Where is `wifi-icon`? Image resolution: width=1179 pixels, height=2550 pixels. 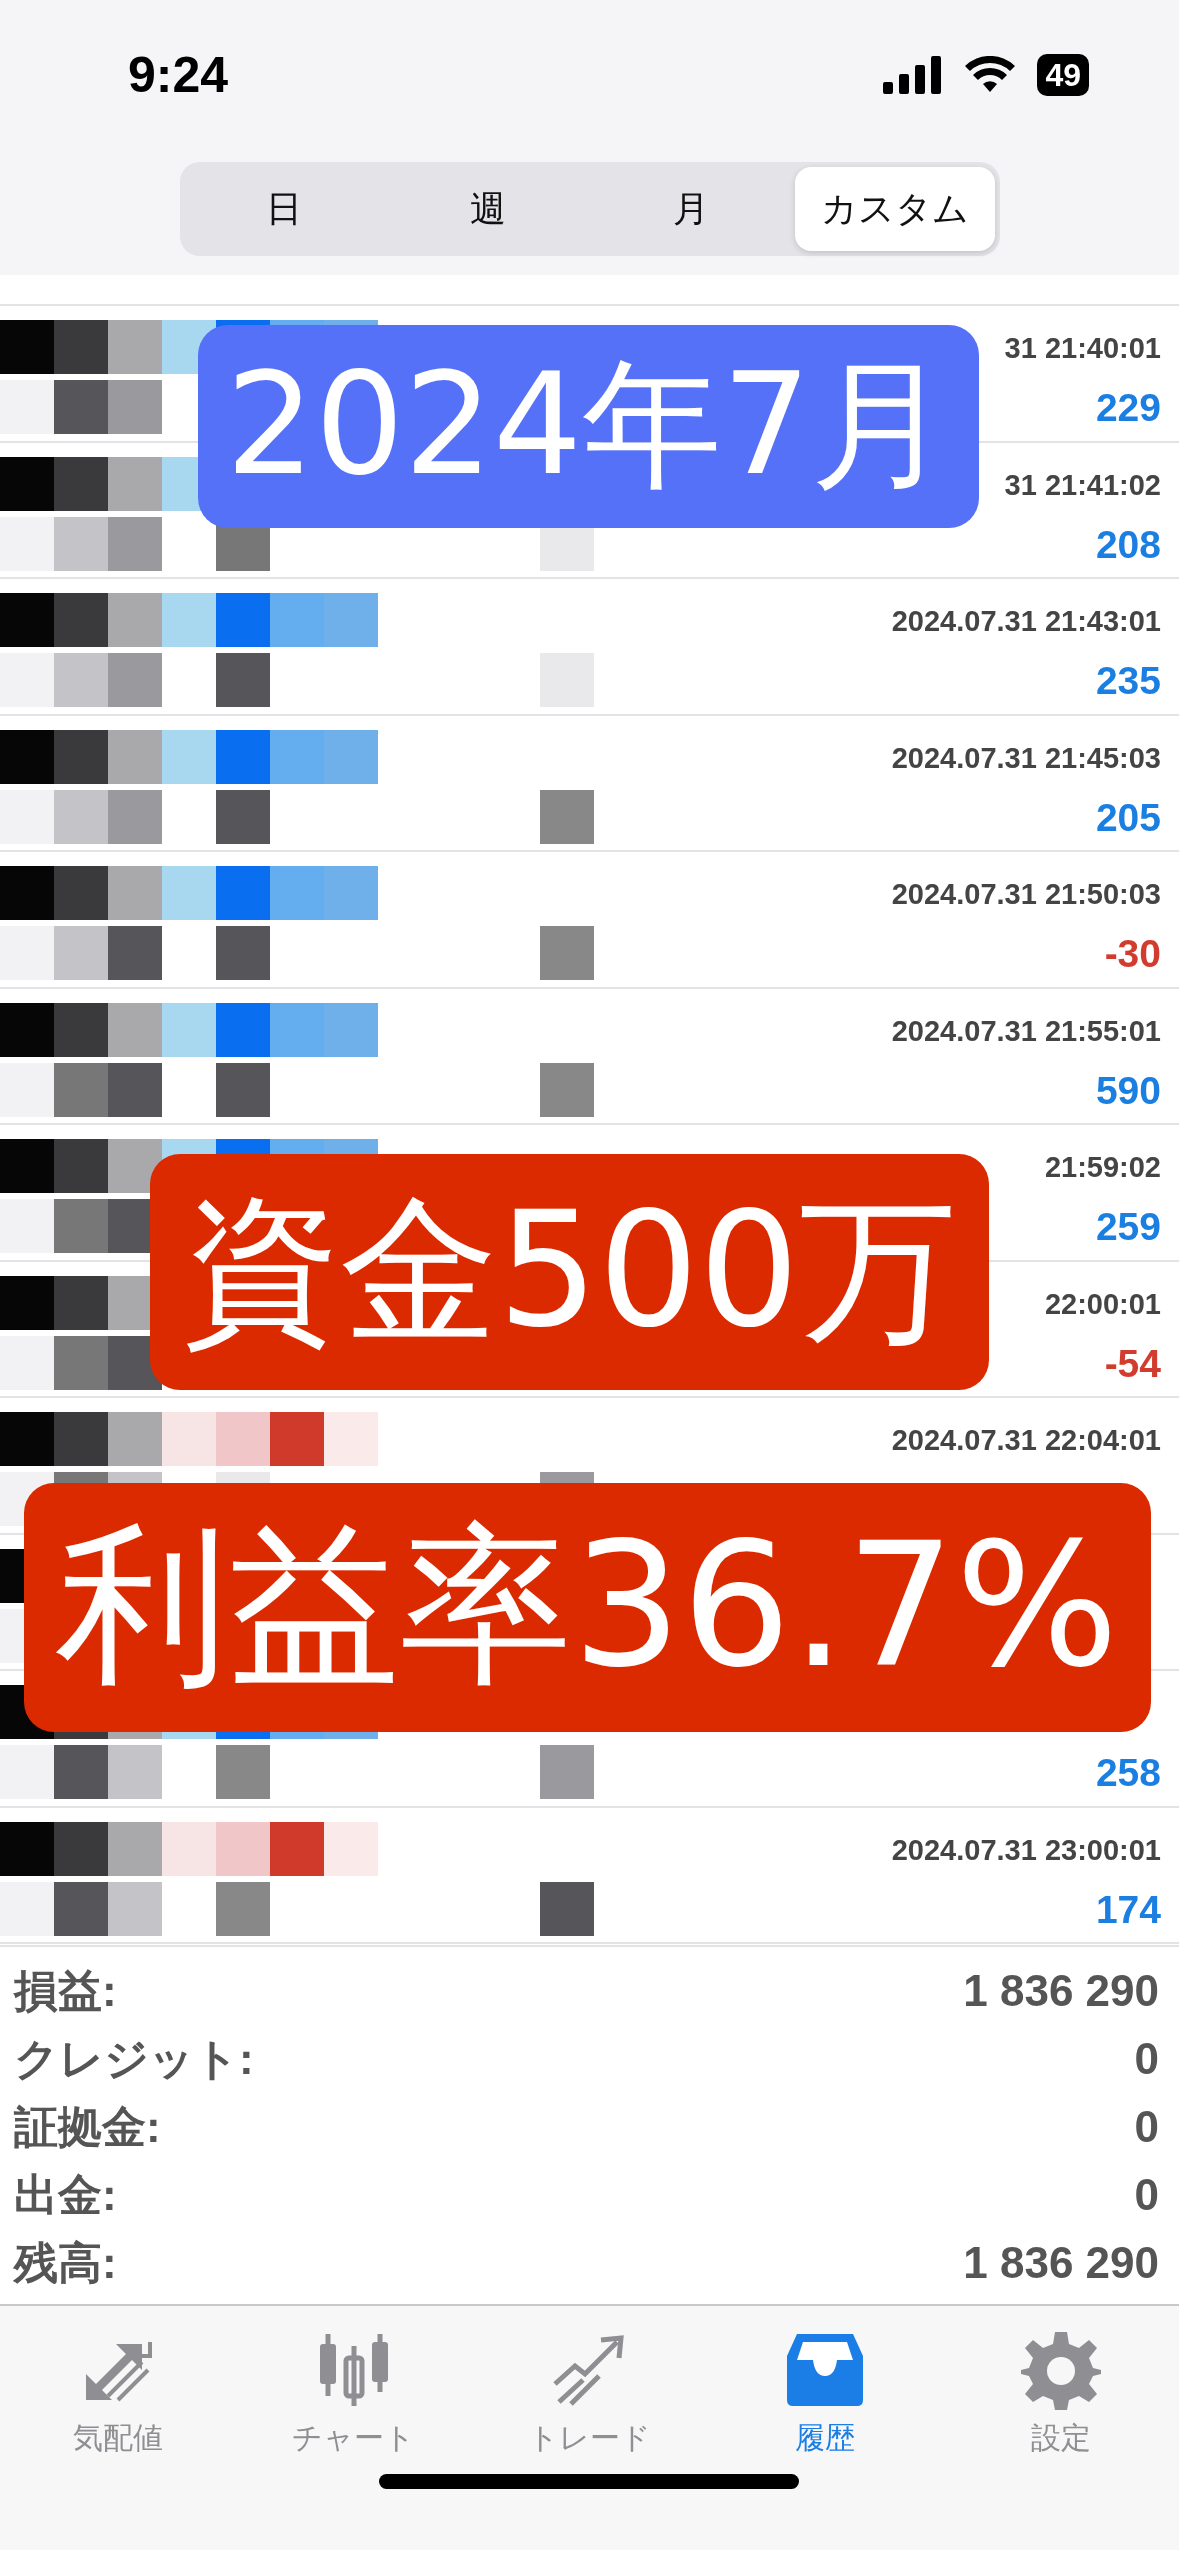 wifi-icon is located at coordinates (990, 75).